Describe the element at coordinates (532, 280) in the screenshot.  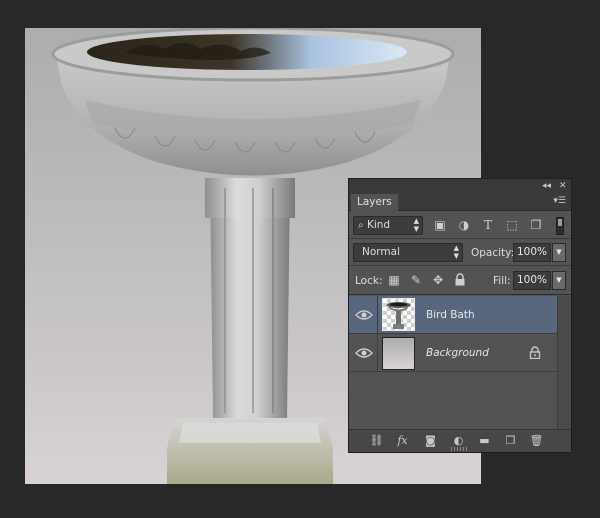
I see `fill-field: 100%` at that location.